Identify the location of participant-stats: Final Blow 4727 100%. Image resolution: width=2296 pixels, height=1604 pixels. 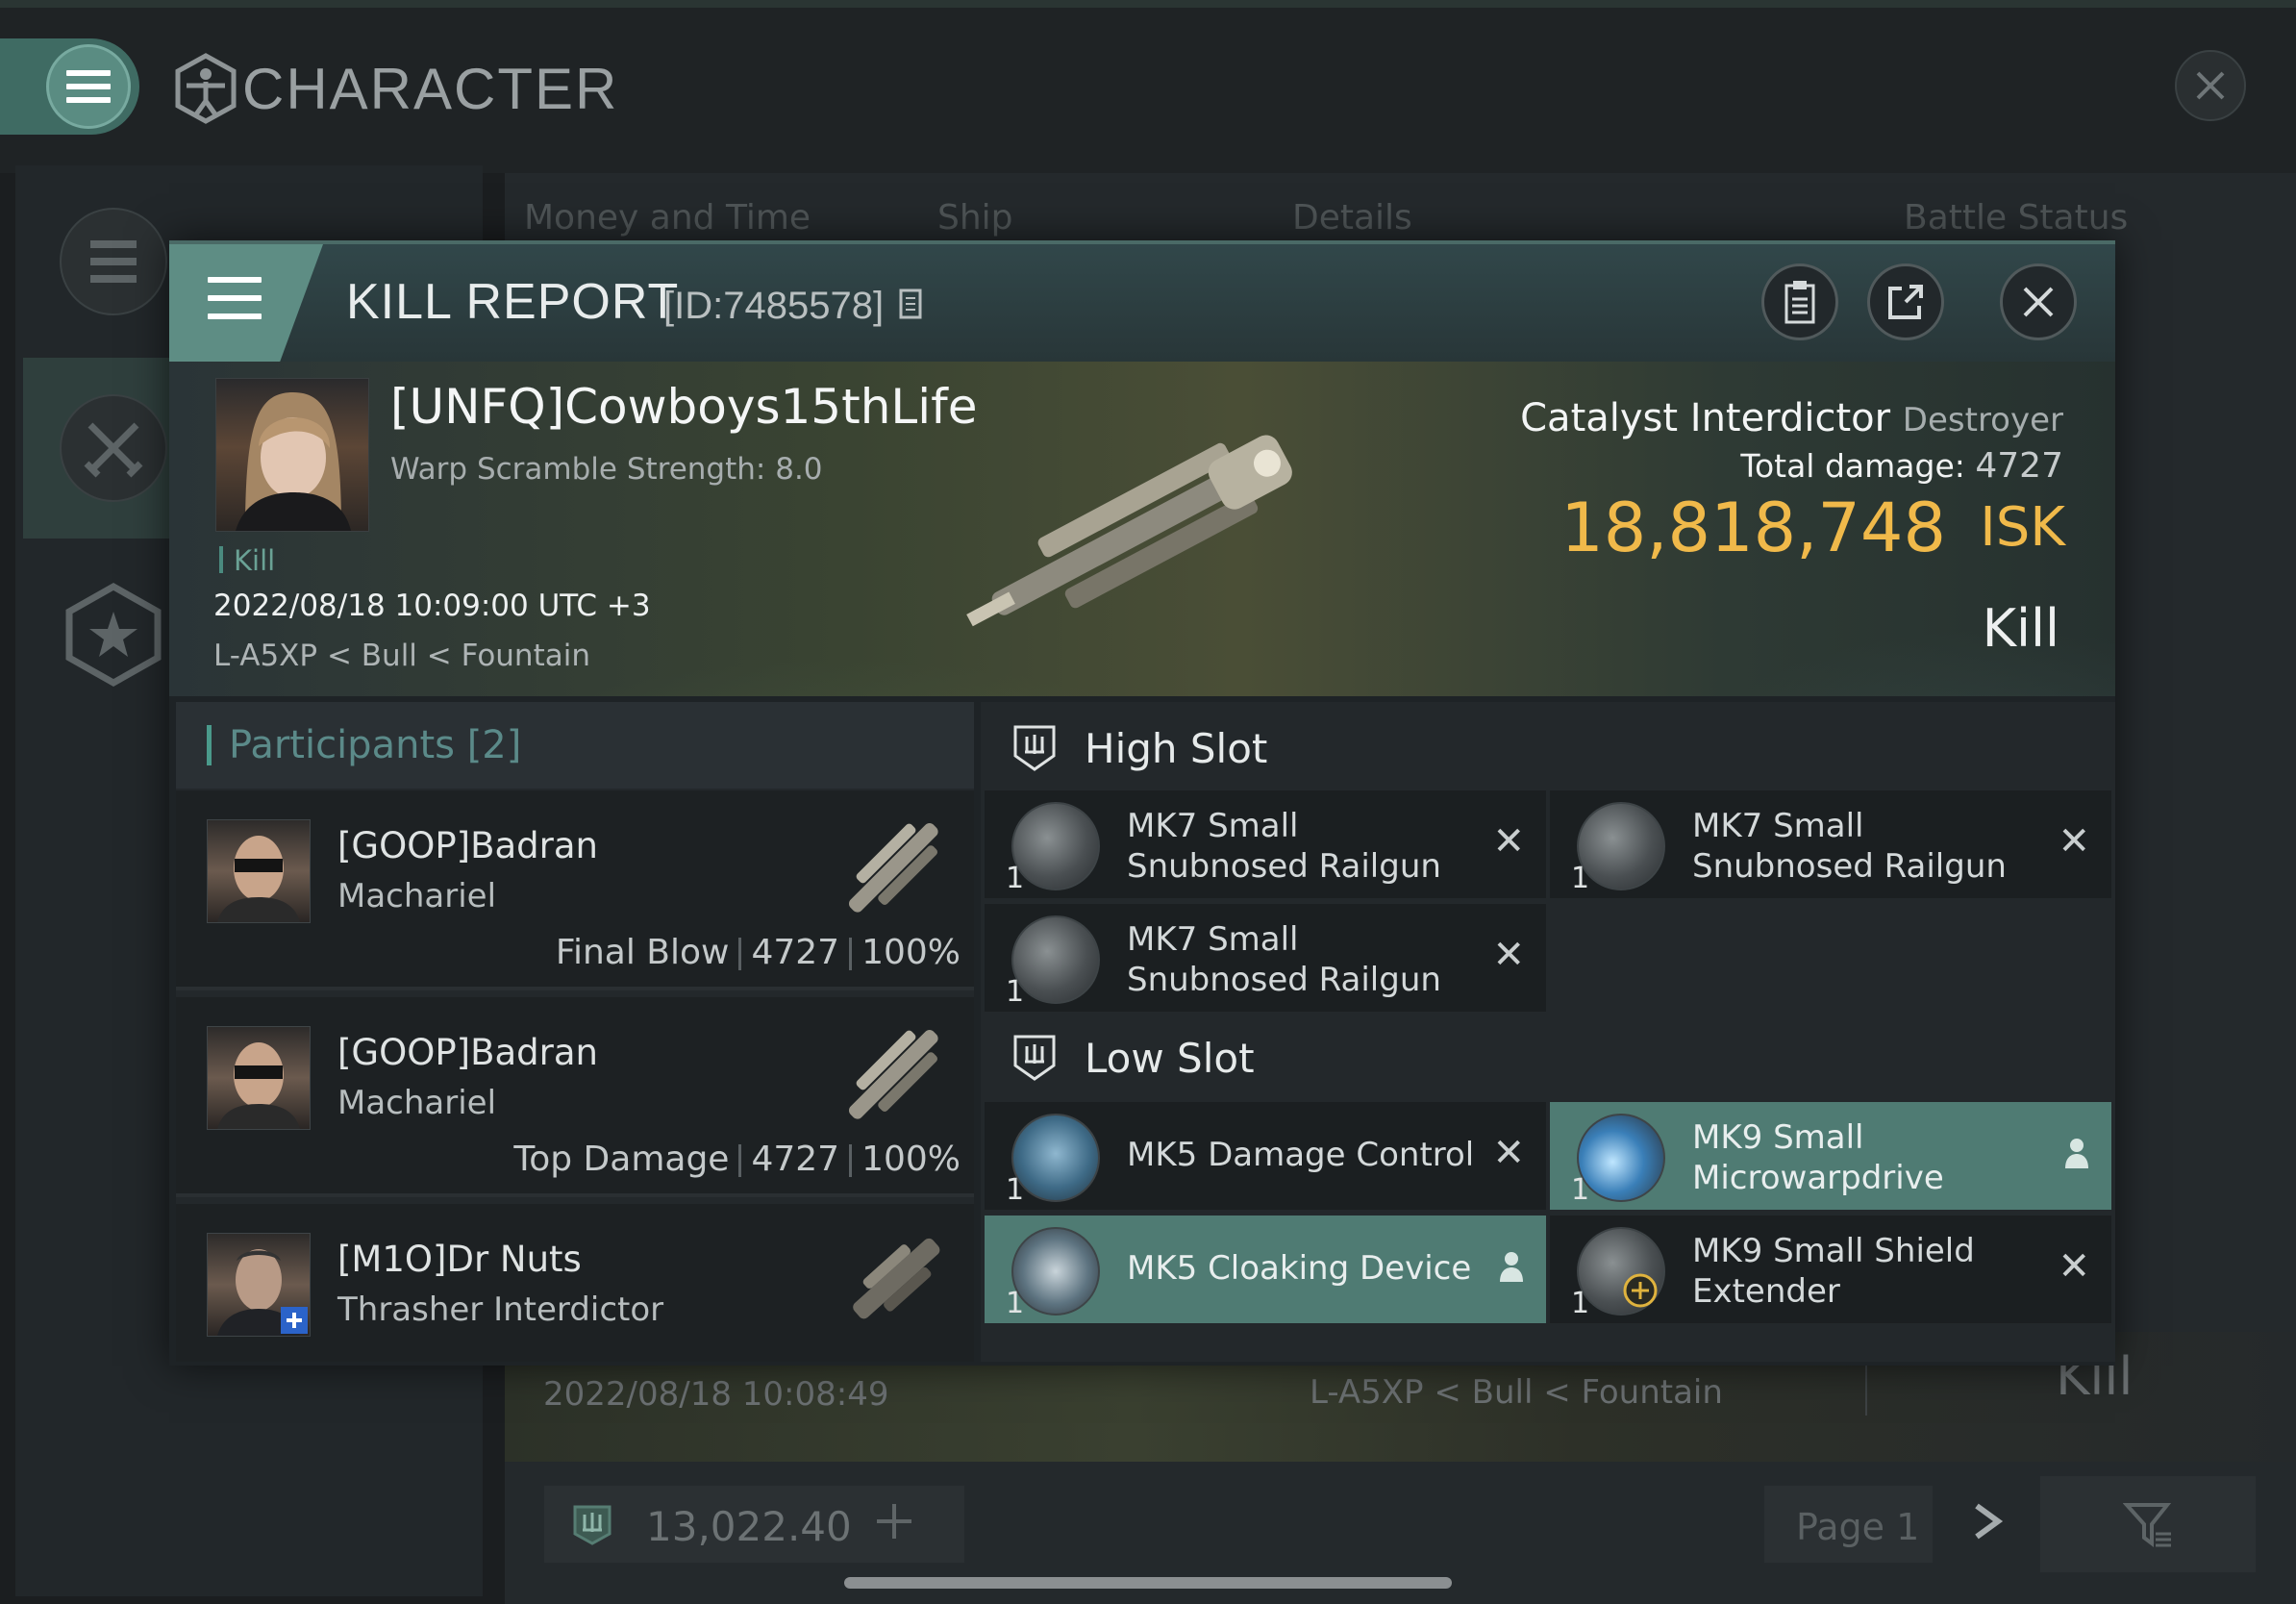
(758, 952).